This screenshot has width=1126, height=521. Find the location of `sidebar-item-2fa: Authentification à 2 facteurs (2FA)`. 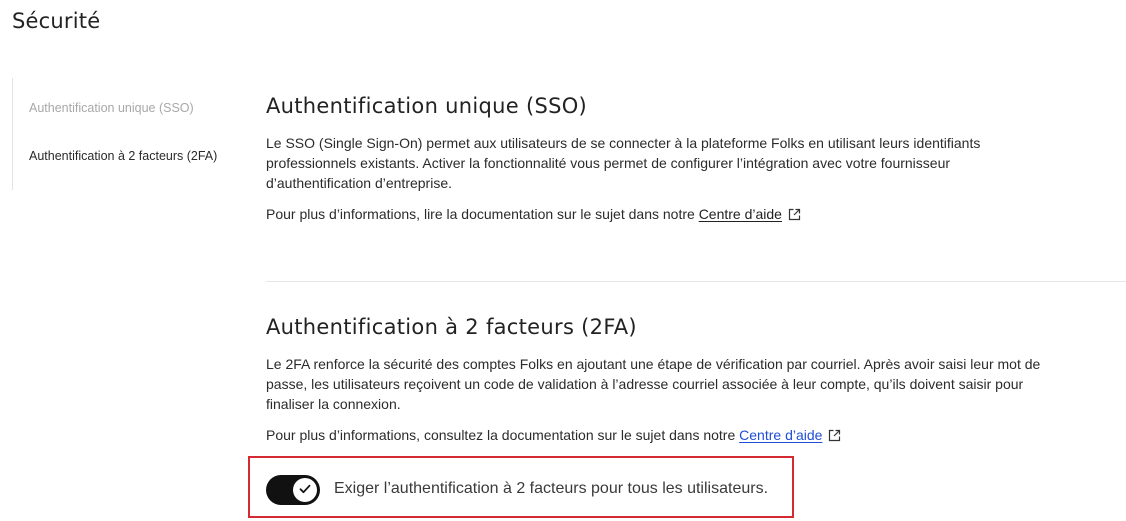

sidebar-item-2fa: Authentification à 2 facteurs (2FA) is located at coordinates (123, 156).